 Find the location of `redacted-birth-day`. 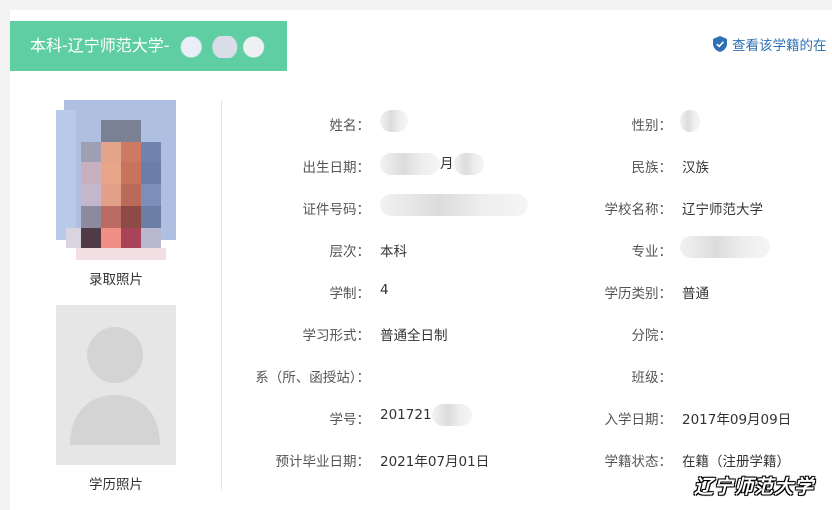

redacted-birth-day is located at coordinates (468, 164).